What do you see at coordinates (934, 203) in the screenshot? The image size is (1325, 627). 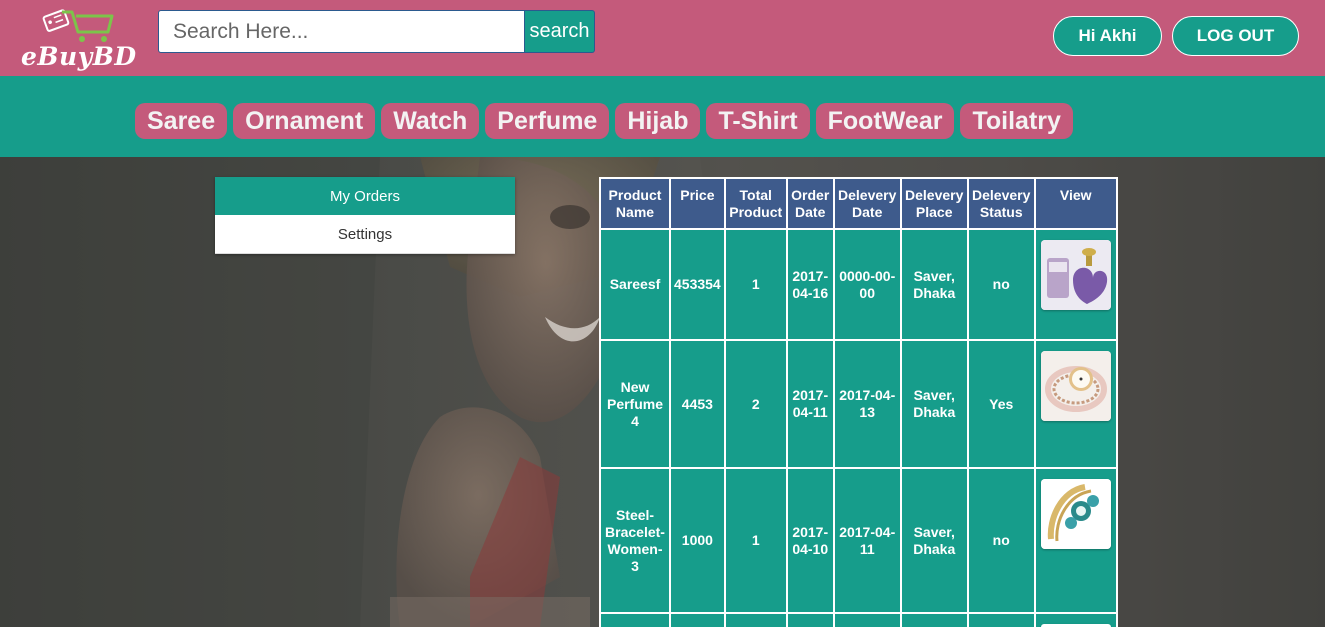 I see `column-header-delivery-place: Delevery Place` at bounding box center [934, 203].